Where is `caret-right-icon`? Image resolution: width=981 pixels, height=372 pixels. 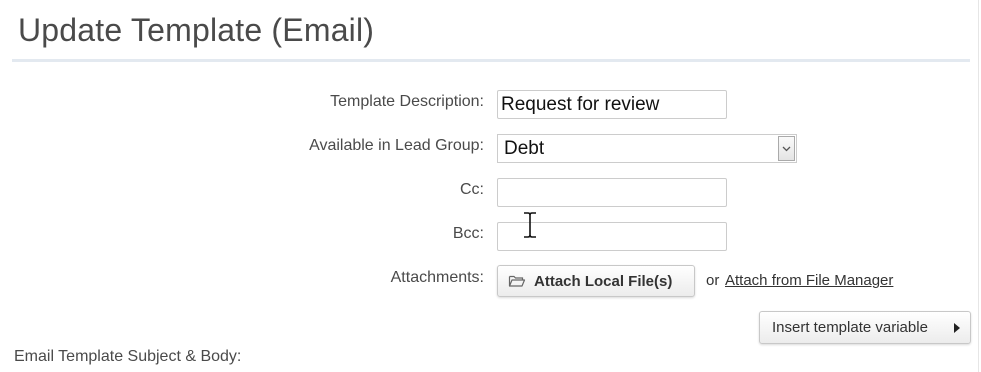 caret-right-icon is located at coordinates (957, 328).